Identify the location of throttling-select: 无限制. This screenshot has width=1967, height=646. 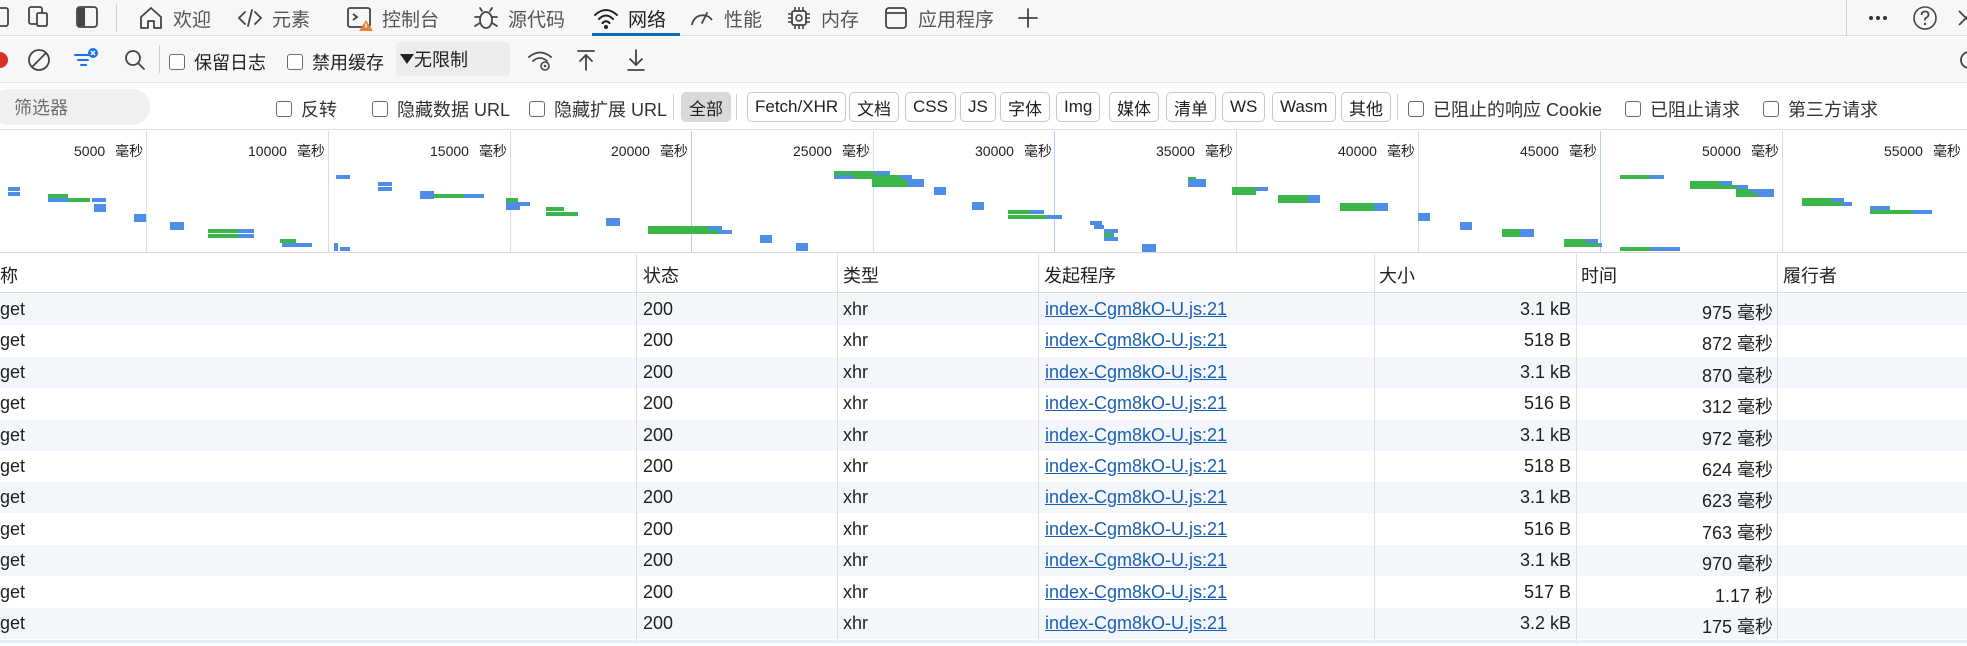
(453, 59).